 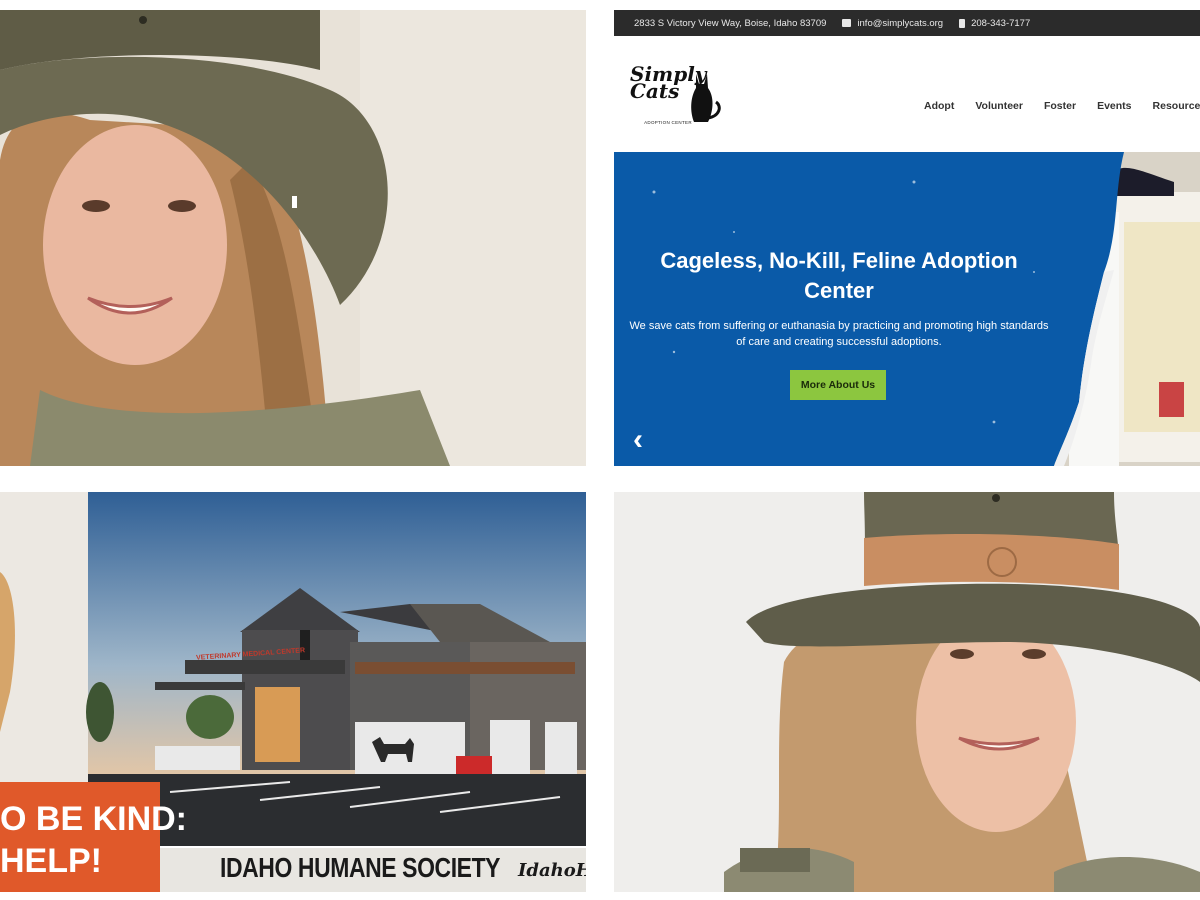 I want to click on banner-line-1: O BE KIND:, so click(x=93, y=819).